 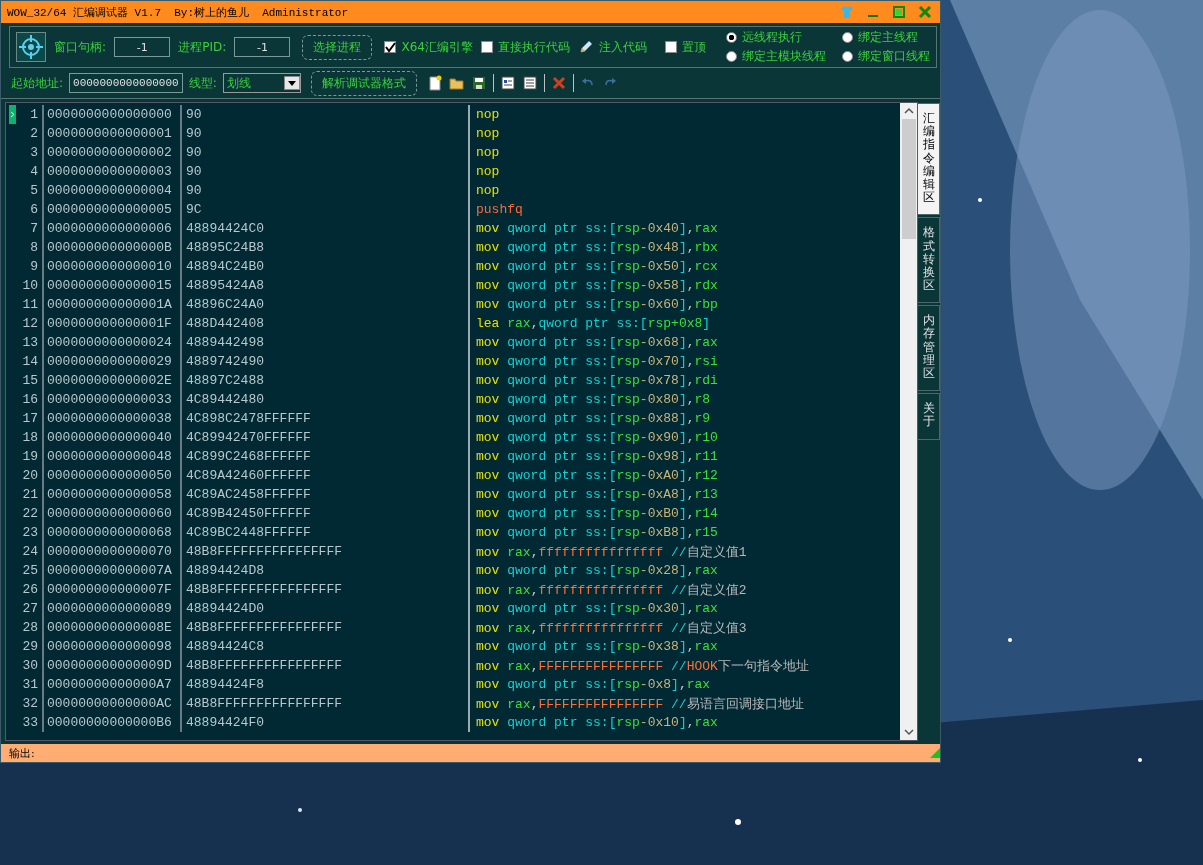 I want to click on radio-label: 绑定主模块线程, so click(x=784, y=56).